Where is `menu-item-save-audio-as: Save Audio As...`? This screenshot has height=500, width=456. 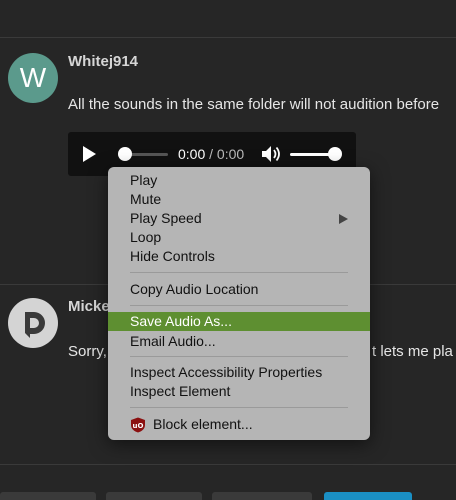
menu-item-save-audio-as: Save Audio As... is located at coordinates (239, 321).